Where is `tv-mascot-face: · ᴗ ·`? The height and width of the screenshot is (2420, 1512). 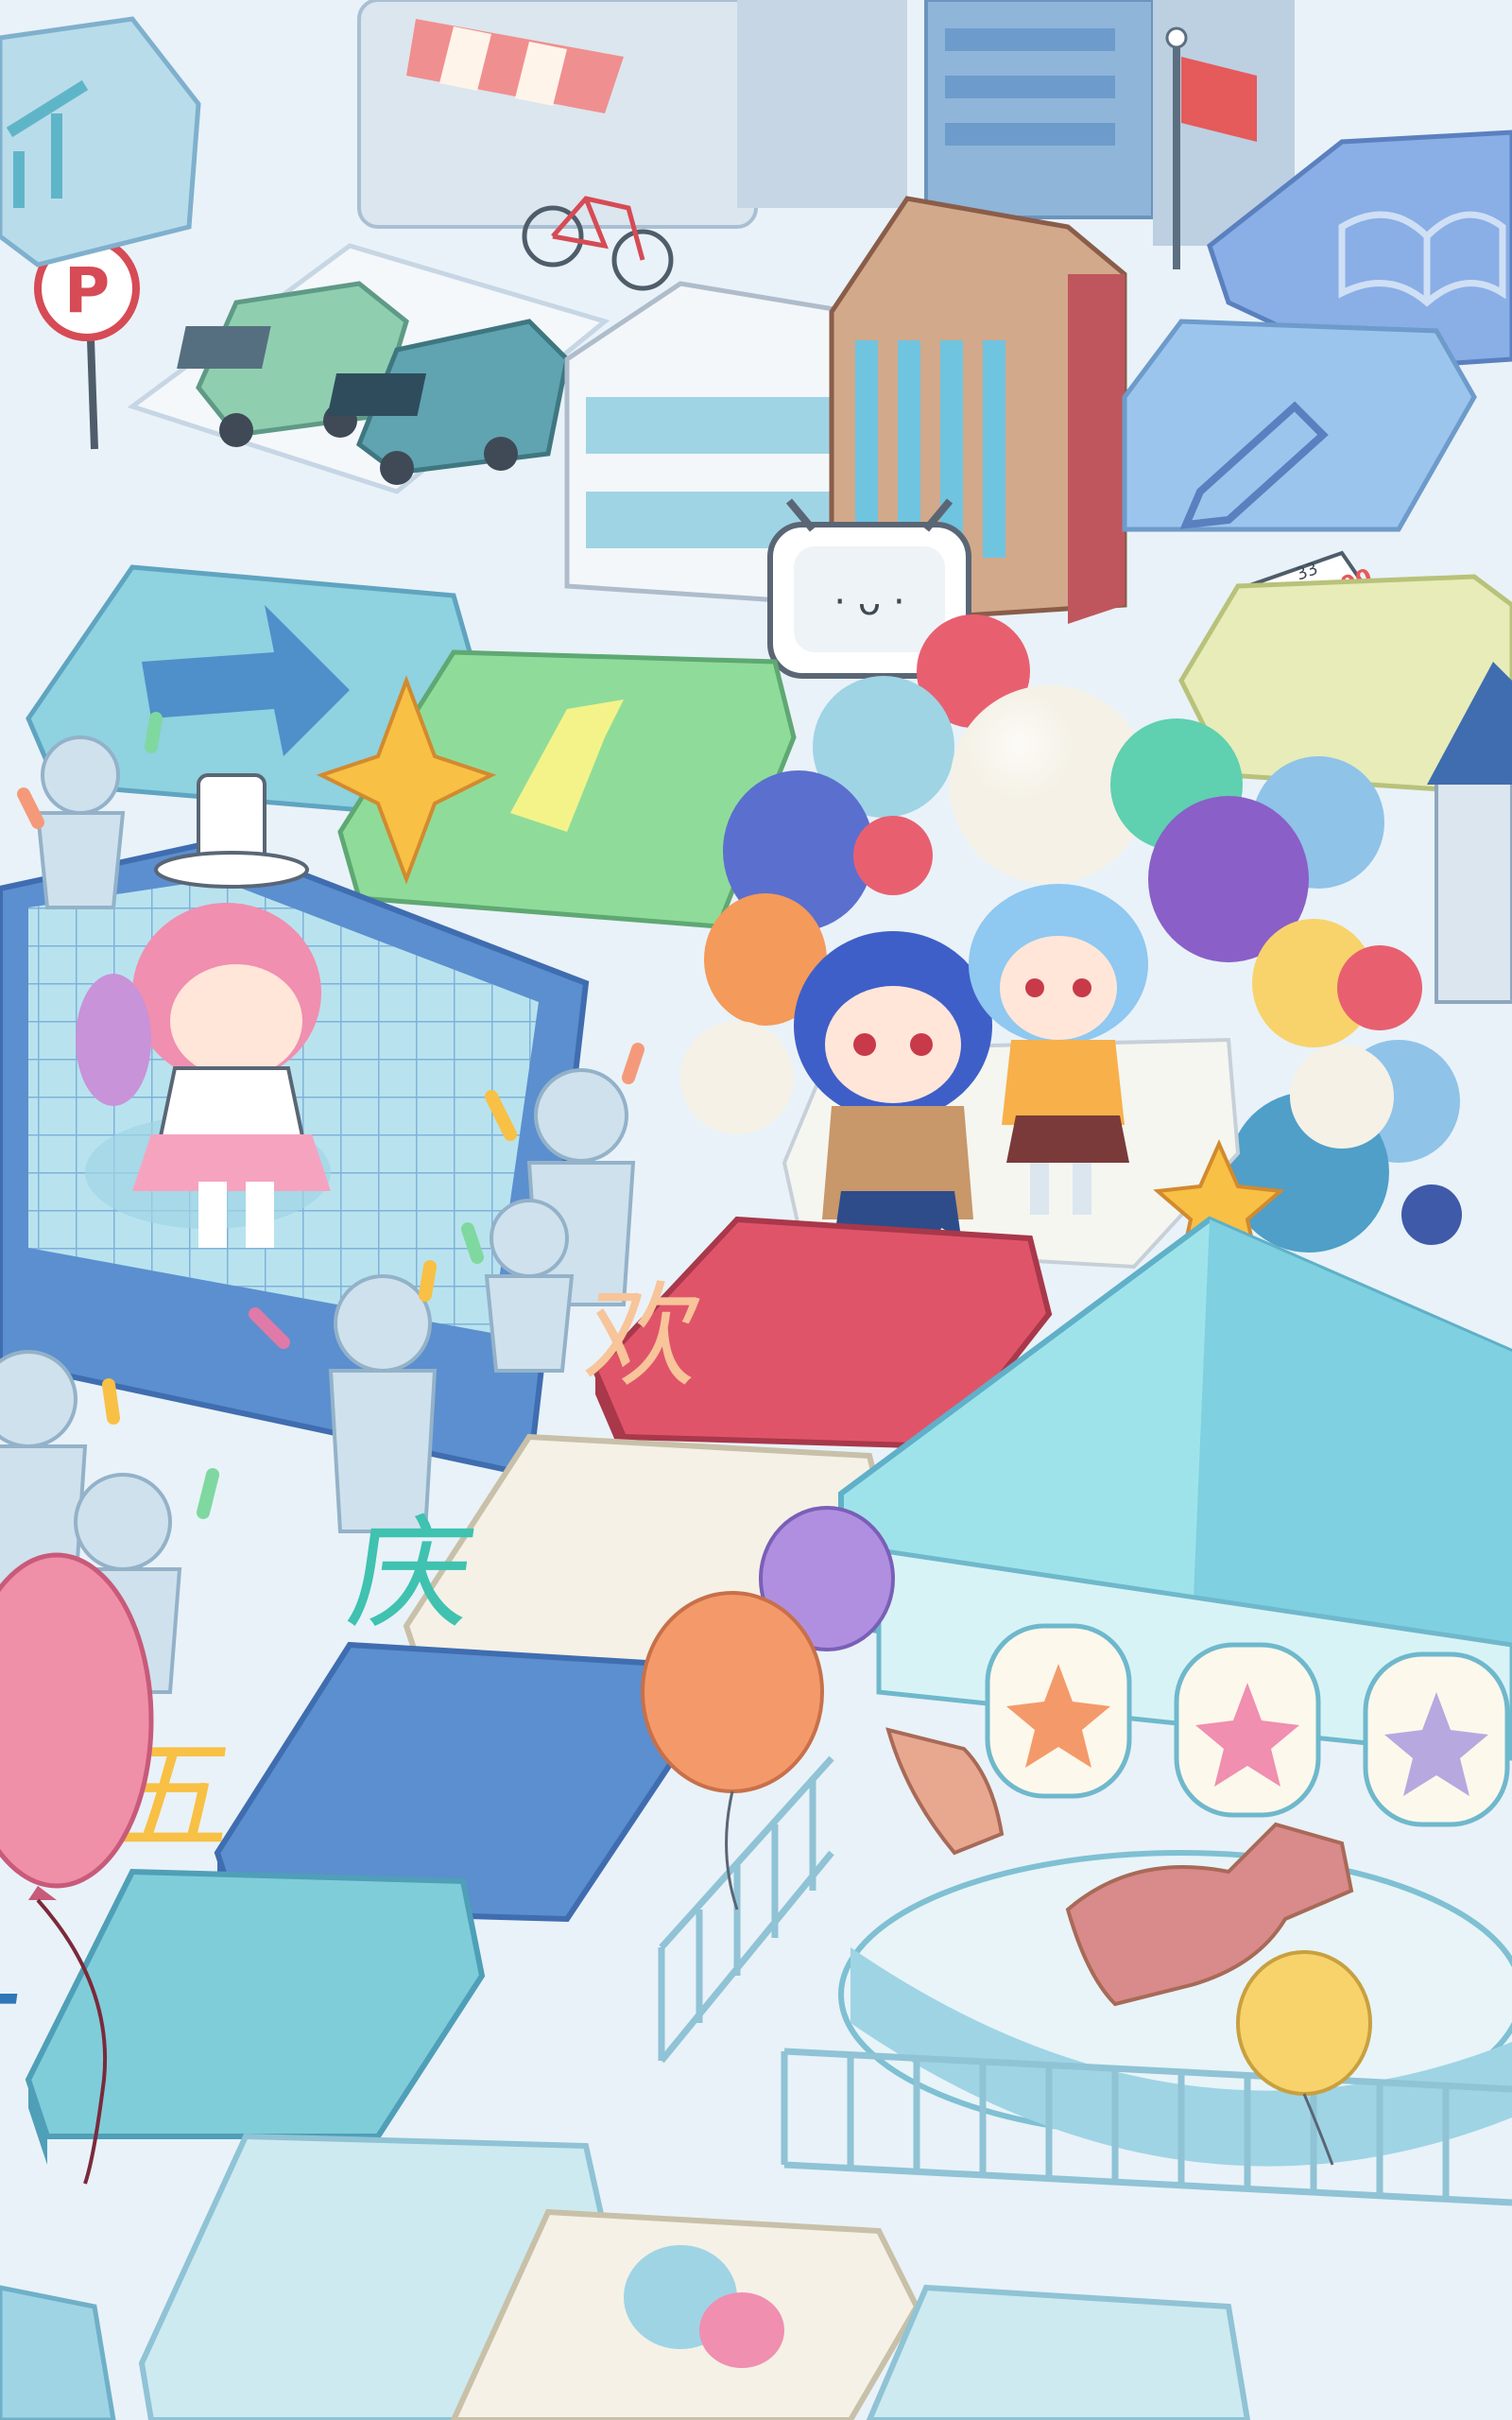
tv-mascot-face: · ᴗ · is located at coordinates (868, 602).